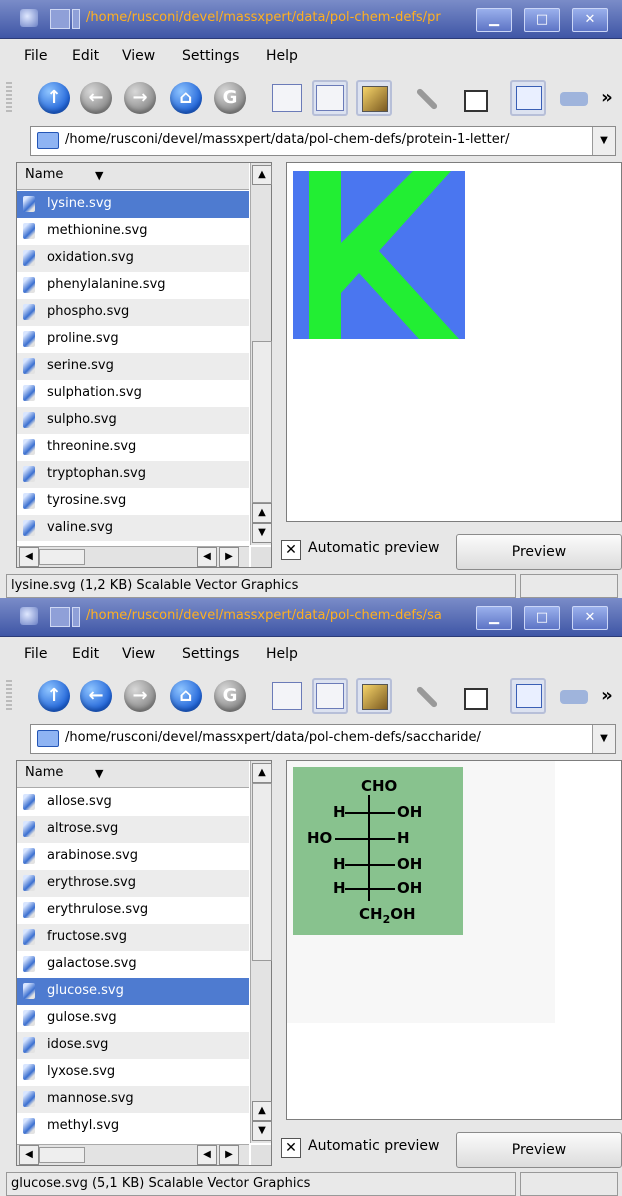 Image resolution: width=622 pixels, height=1196 pixels. Describe the element at coordinates (133, 829) in the screenshot. I see `list-item: altrose.svg` at that location.